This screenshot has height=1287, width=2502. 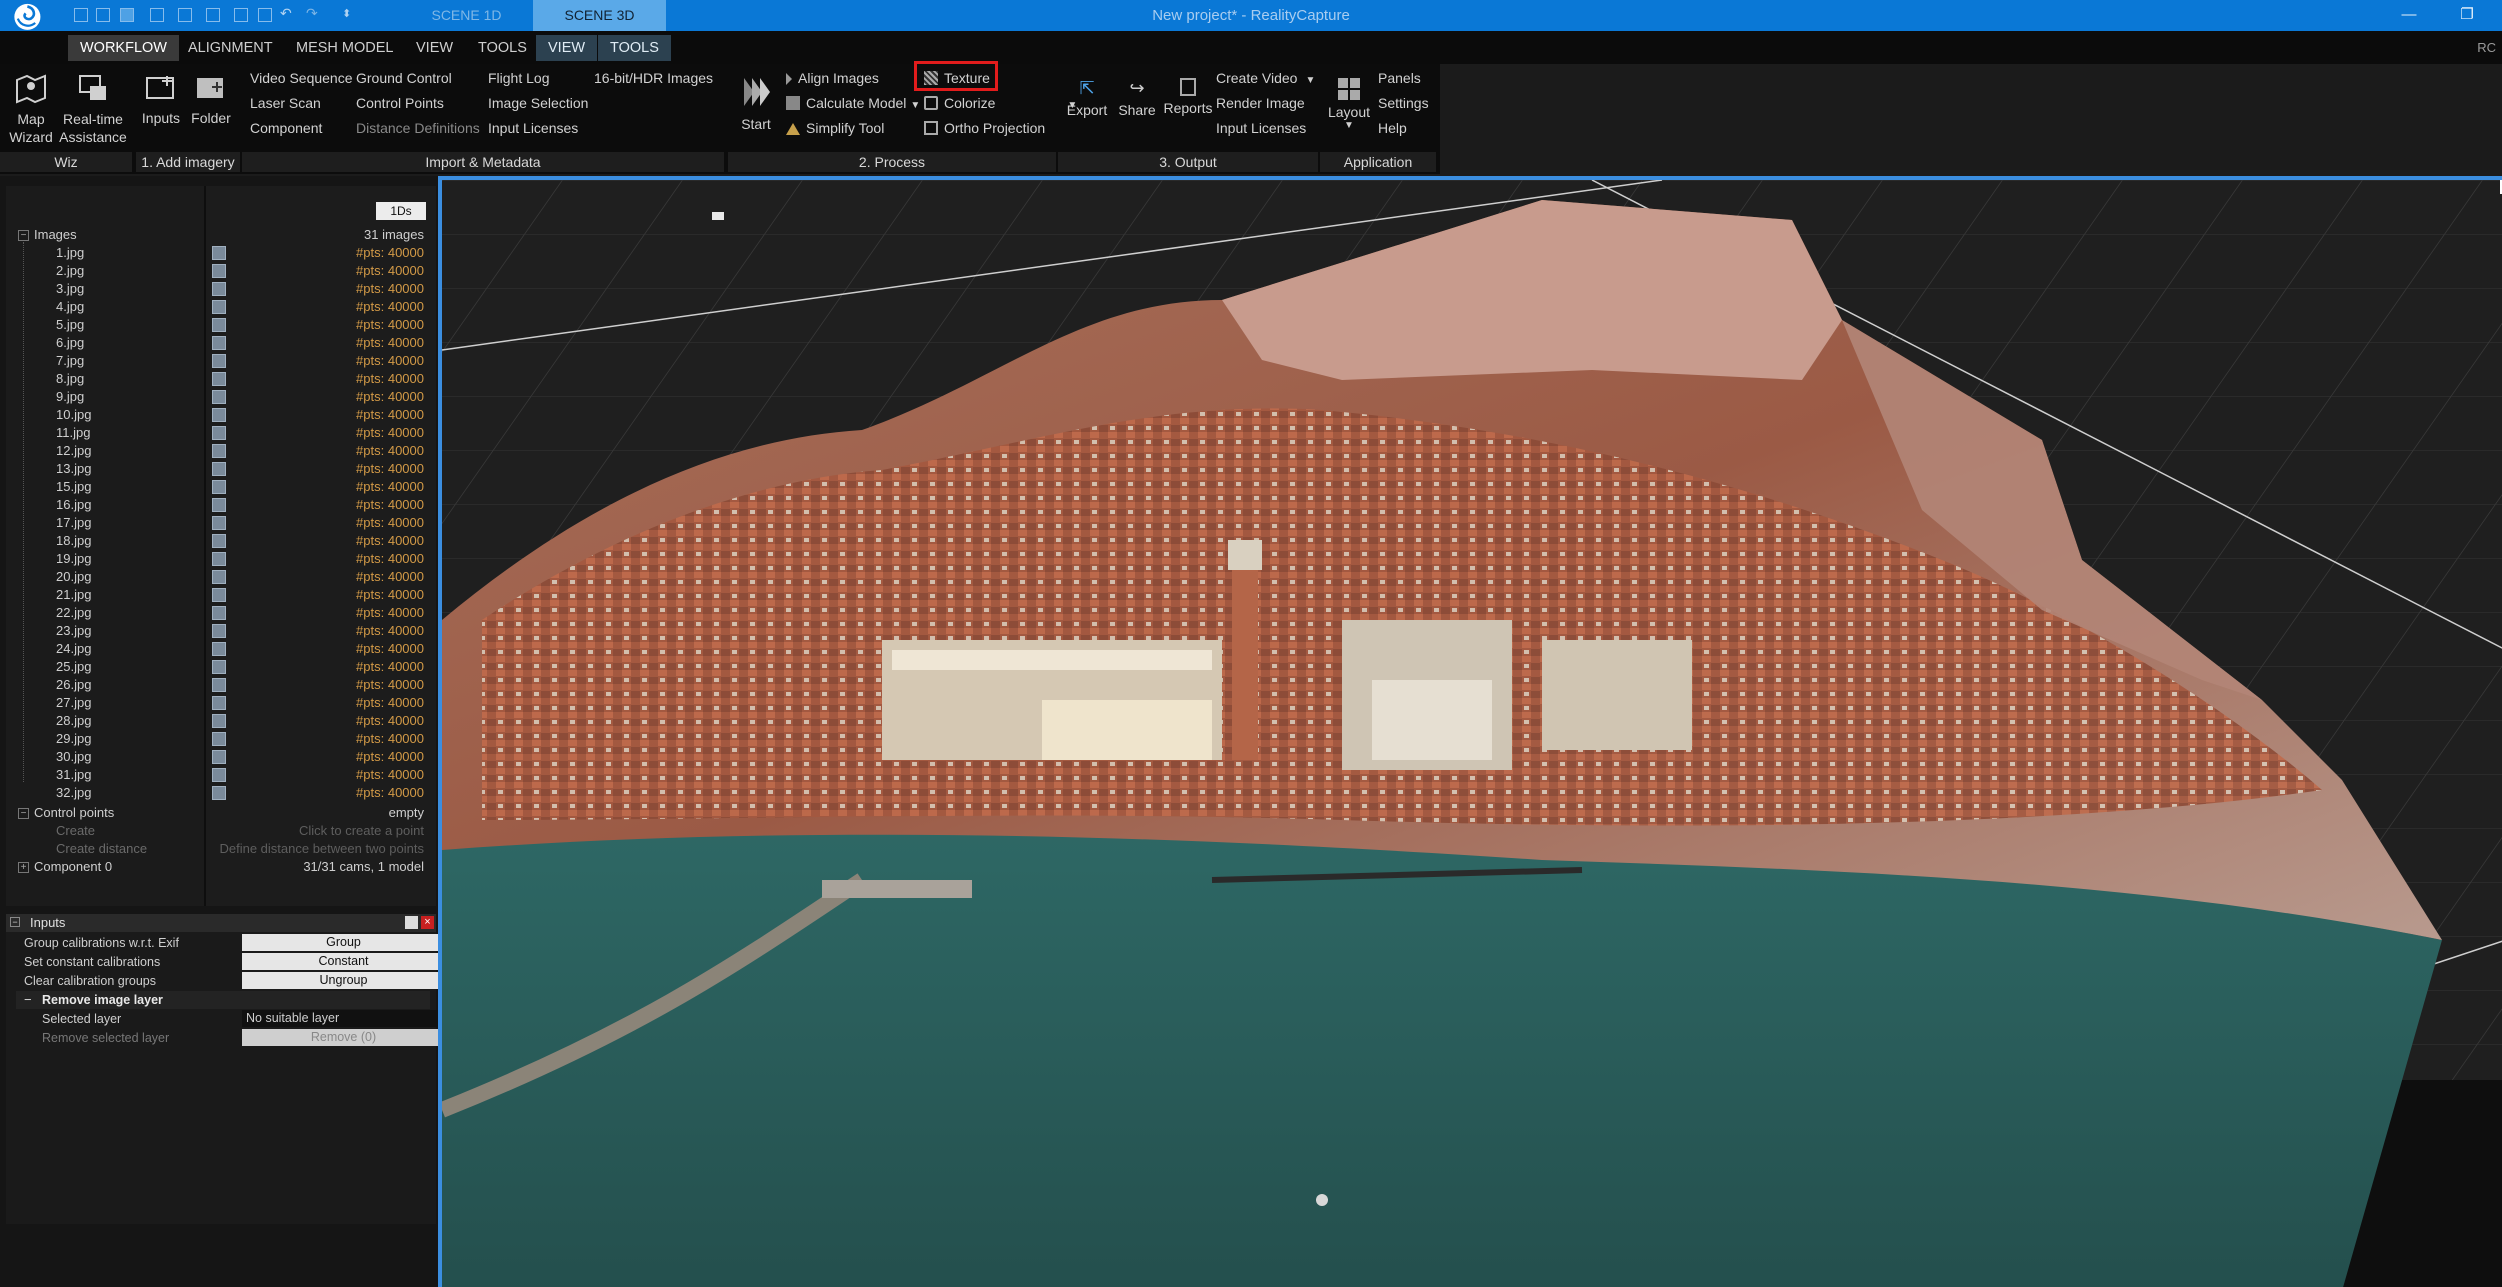 I want to click on create-video-dropdown-icon: ▼, so click(x=1310, y=80).